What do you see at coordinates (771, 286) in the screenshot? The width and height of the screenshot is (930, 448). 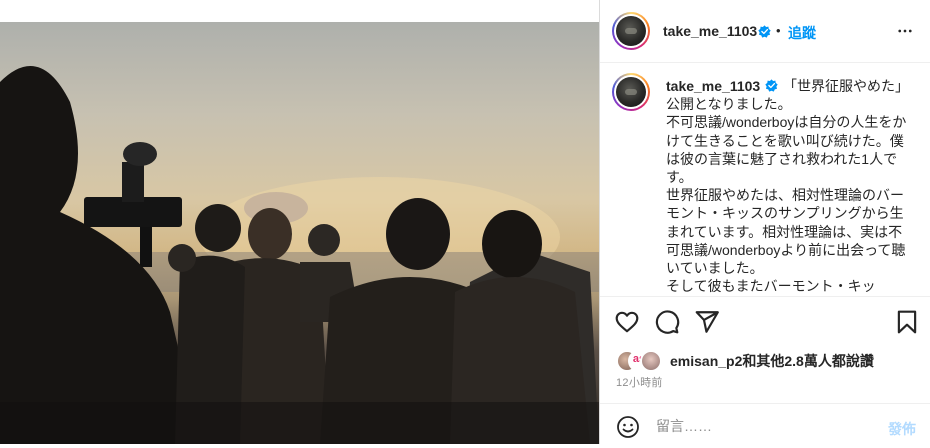 I see `caption-line-4: そして彼もまたバーモント・キッ` at bounding box center [771, 286].